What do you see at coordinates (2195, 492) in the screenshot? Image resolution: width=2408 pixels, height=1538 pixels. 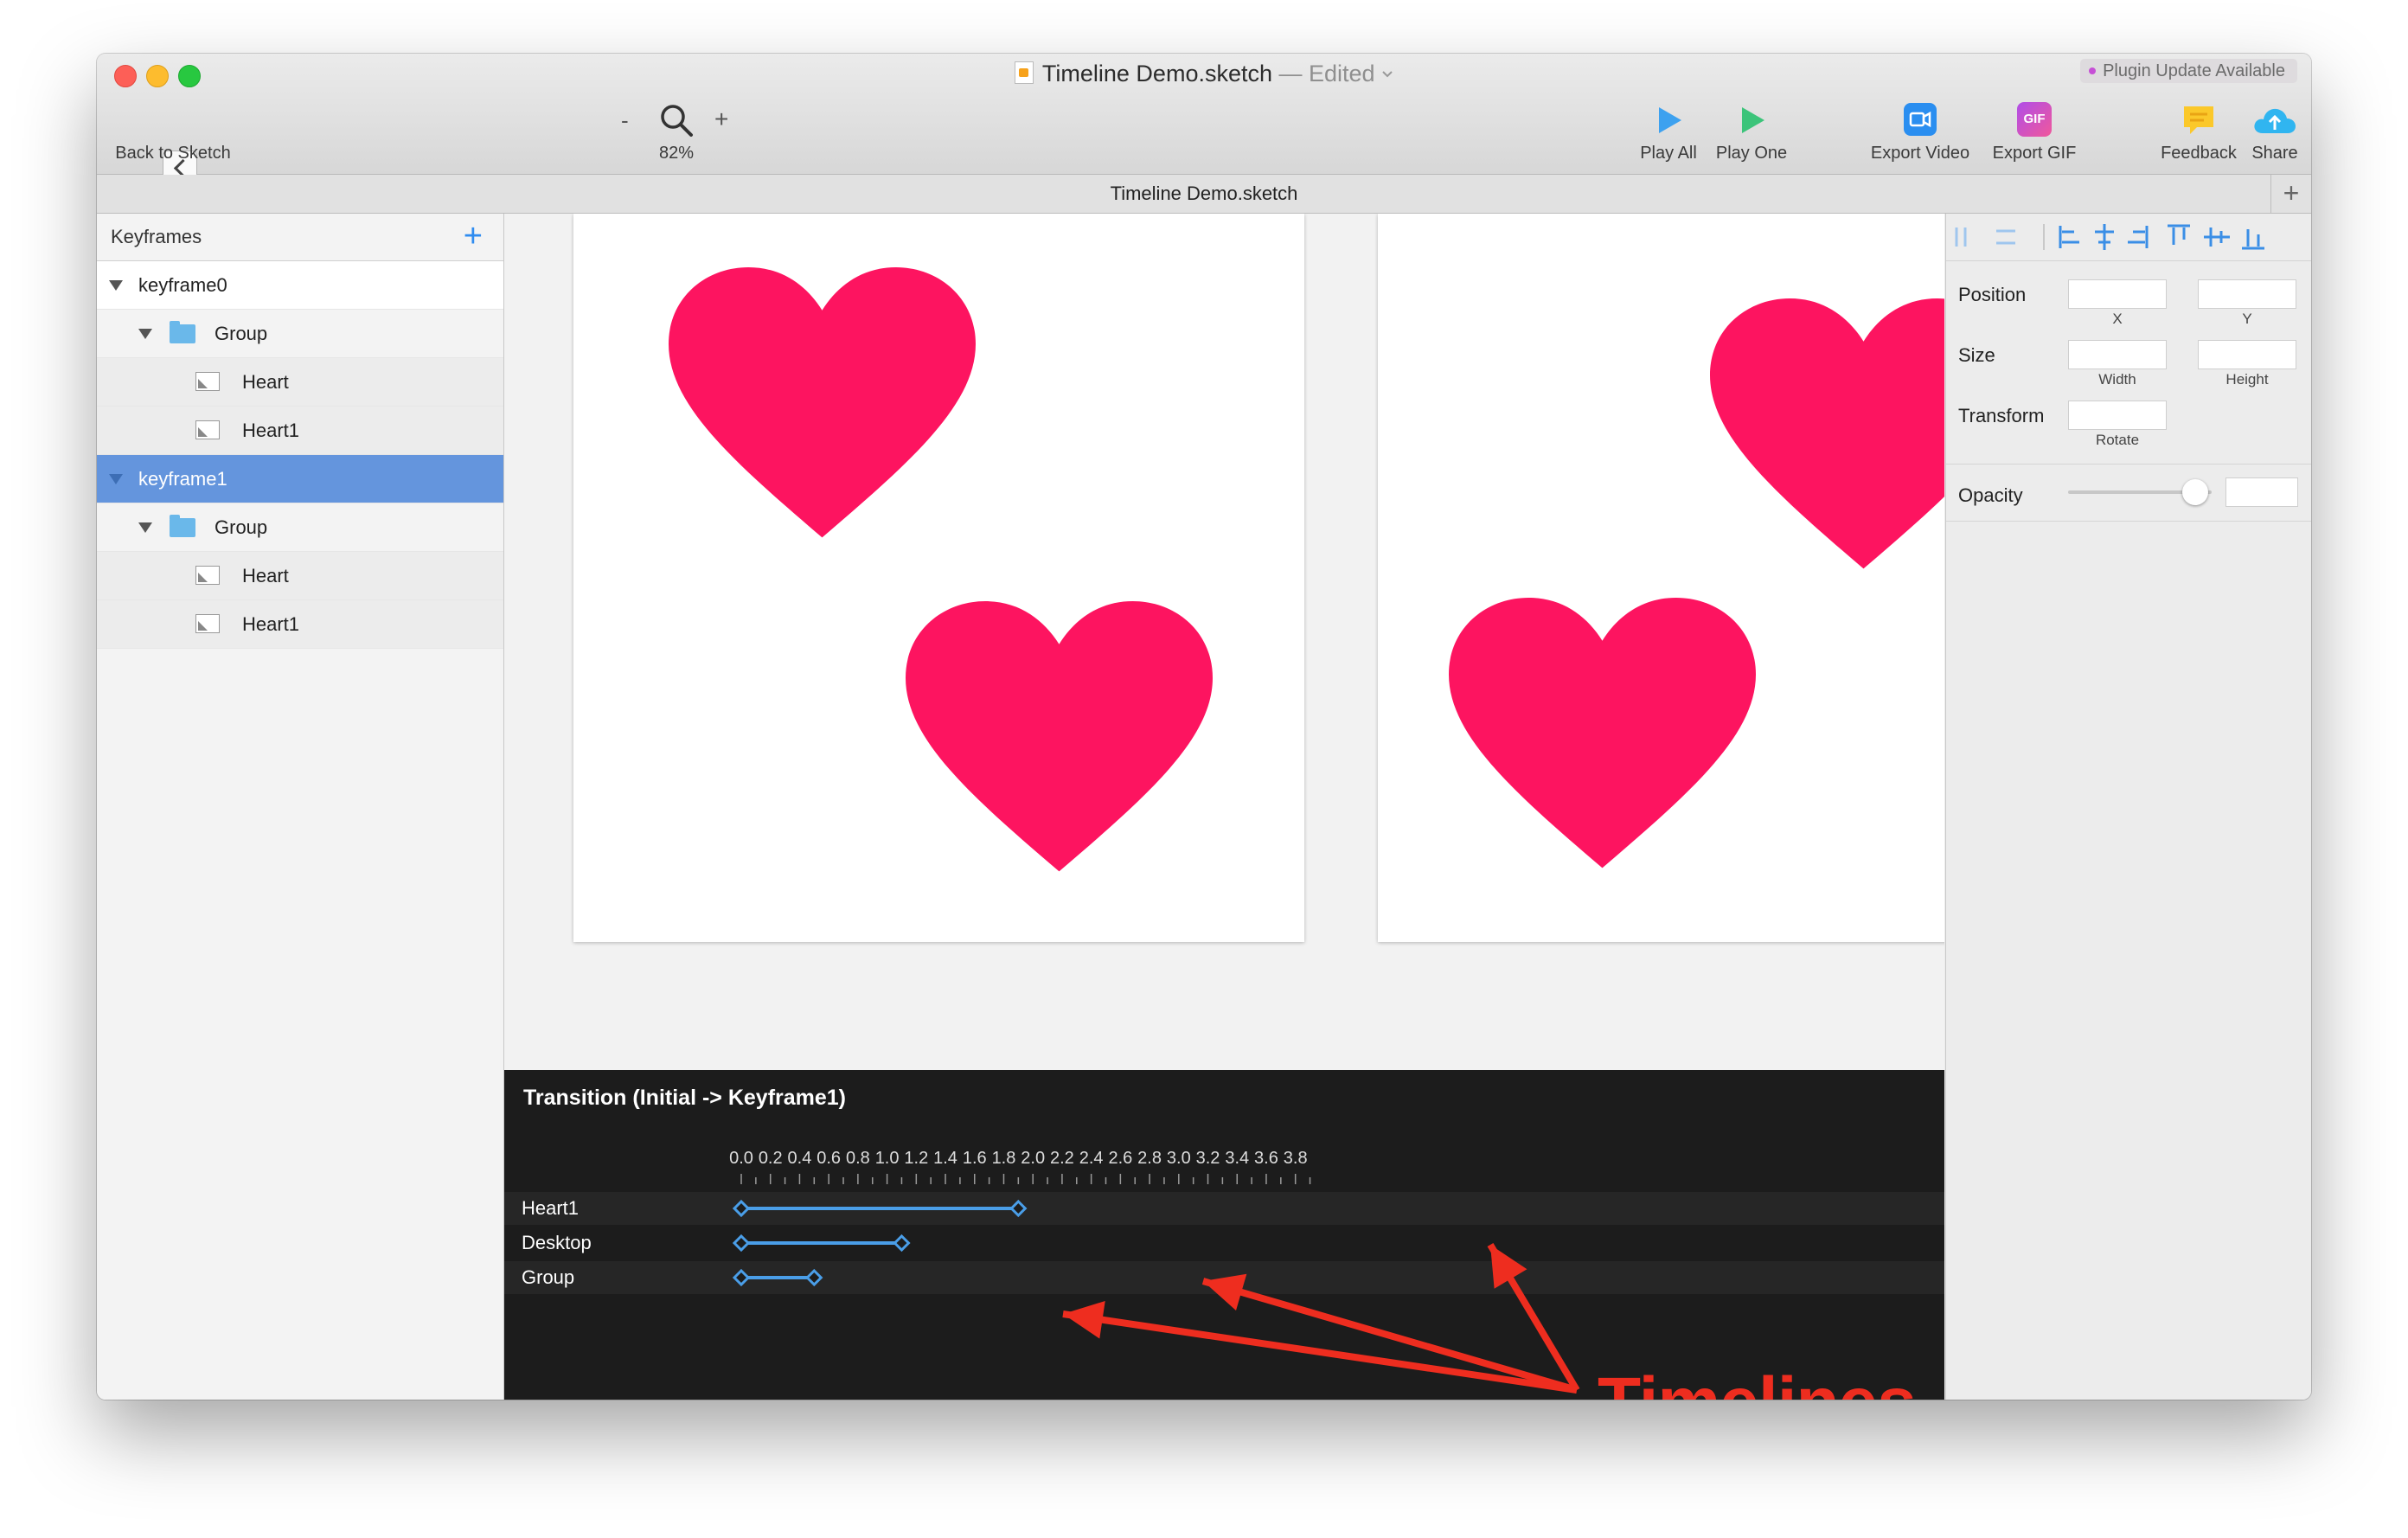 I see `opacity-slider-knob` at bounding box center [2195, 492].